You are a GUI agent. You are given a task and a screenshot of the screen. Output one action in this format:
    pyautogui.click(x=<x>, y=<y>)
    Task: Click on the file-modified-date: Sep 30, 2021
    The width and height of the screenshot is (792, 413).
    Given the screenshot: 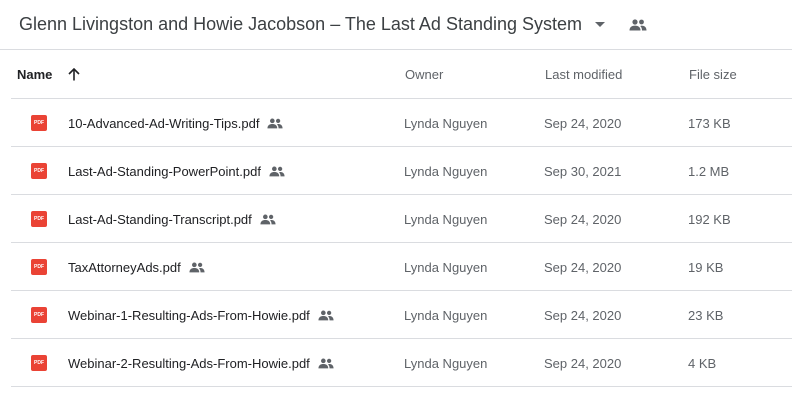 What is the action you would take?
    pyautogui.click(x=583, y=171)
    